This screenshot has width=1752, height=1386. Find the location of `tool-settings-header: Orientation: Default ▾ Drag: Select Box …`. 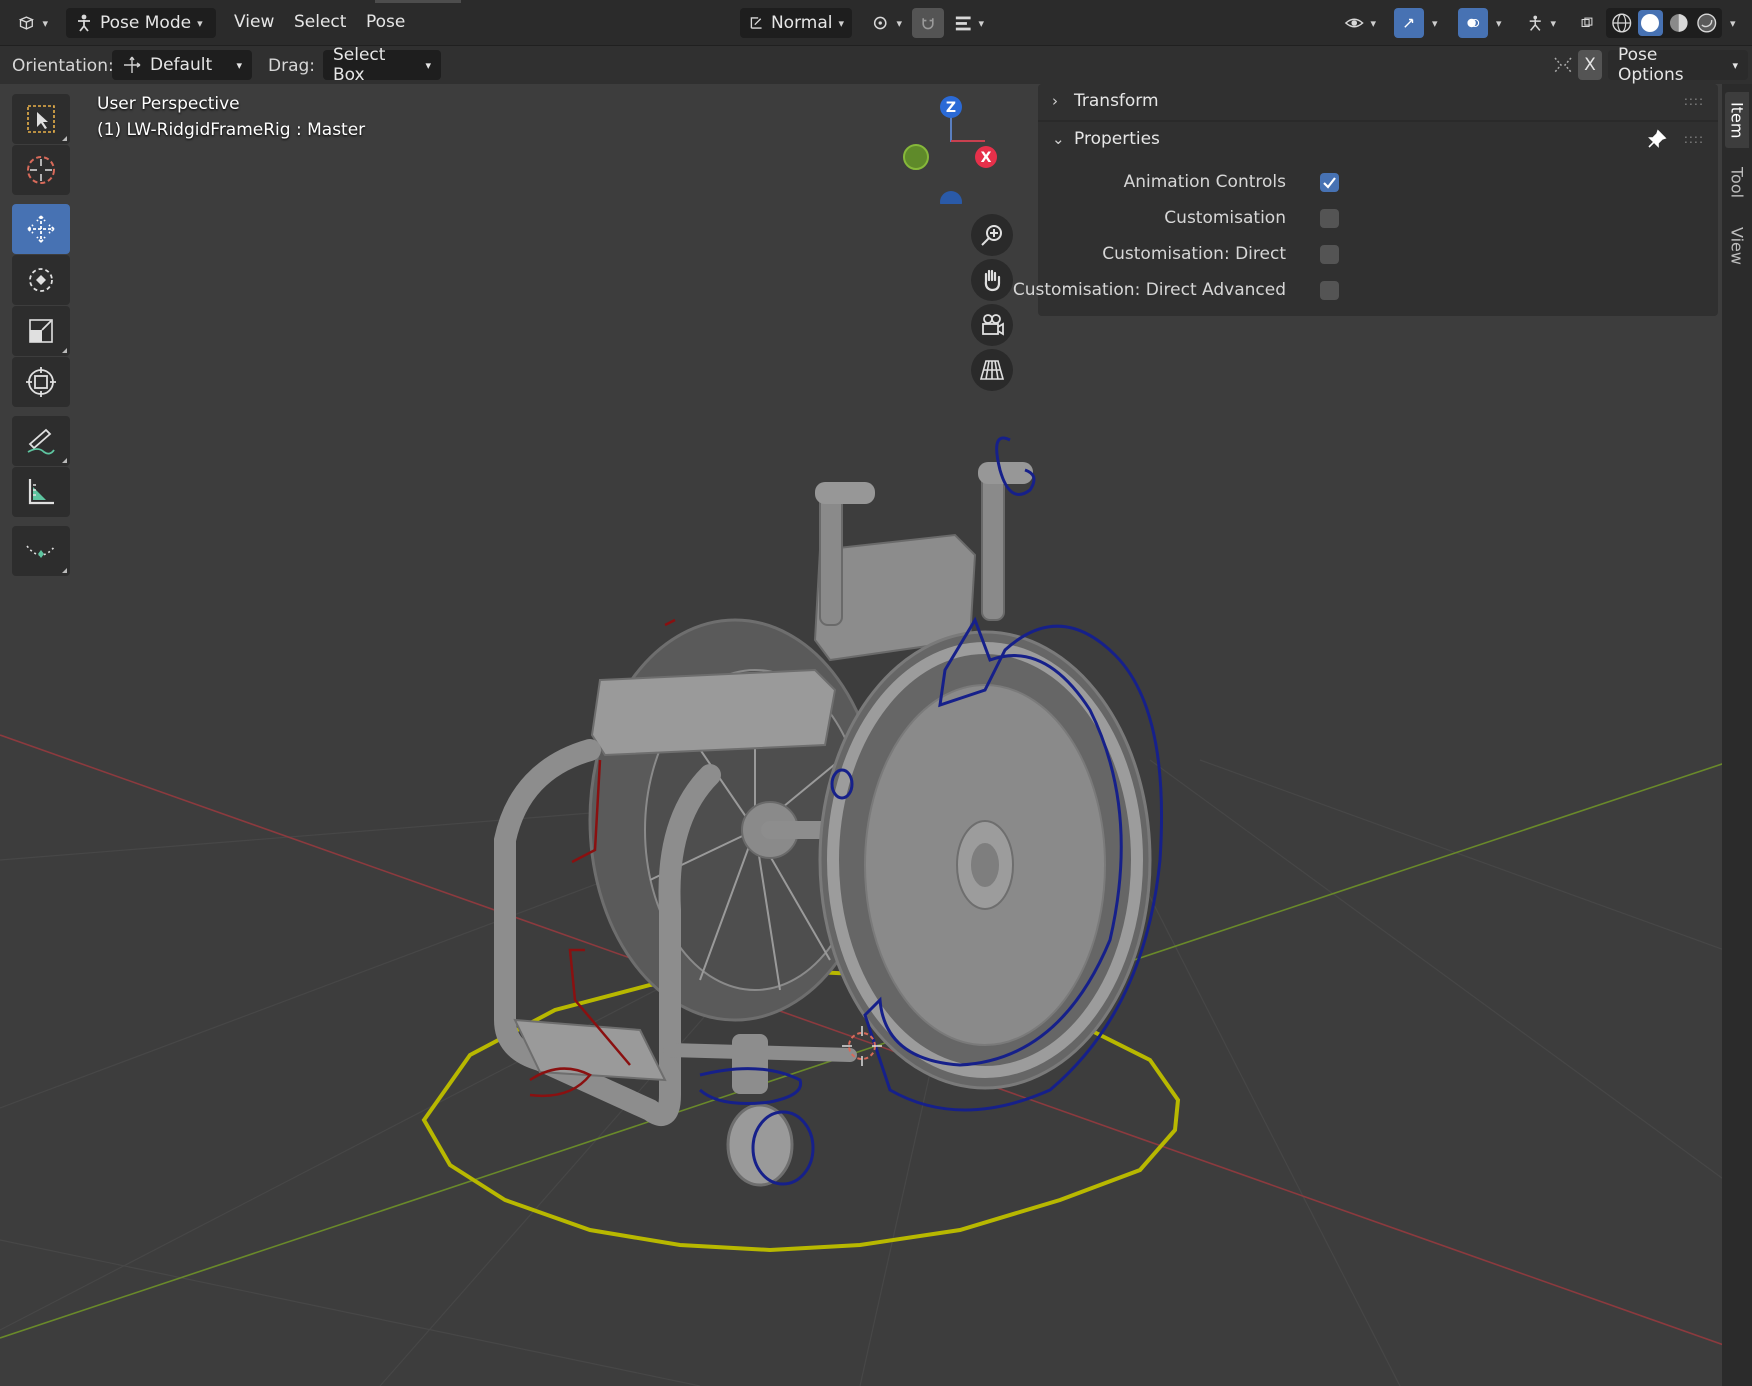

tool-settings-header: Orientation: Default ▾ Drag: Select Box … is located at coordinates (876, 65).